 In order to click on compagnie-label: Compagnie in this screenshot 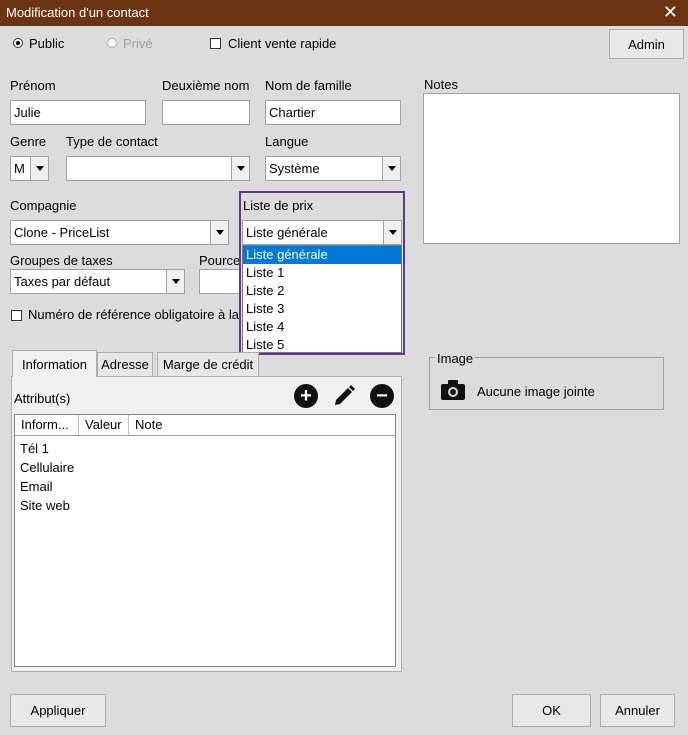, I will do `click(43, 205)`.